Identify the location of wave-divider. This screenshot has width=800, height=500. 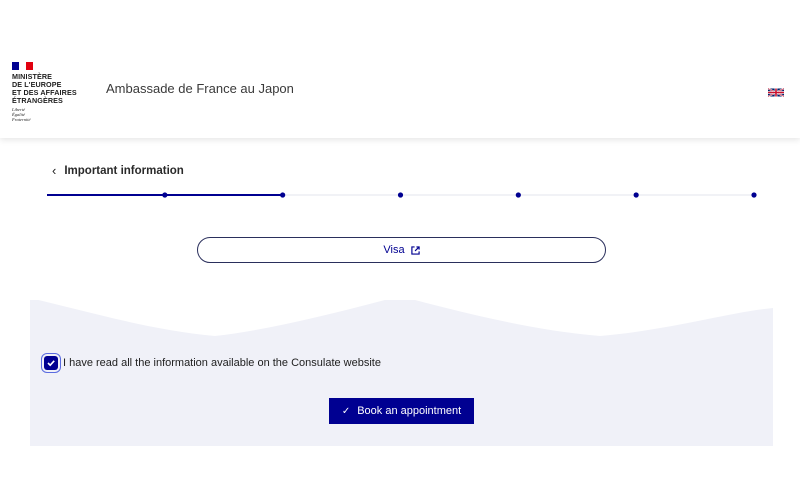
(401, 313).